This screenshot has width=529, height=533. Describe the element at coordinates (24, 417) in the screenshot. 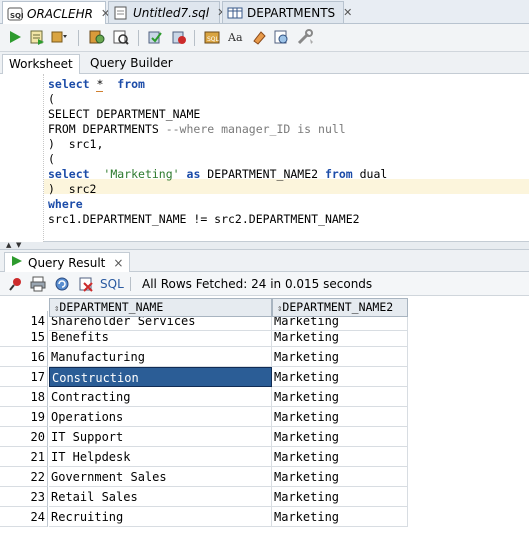

I see `row-number: 19` at that location.